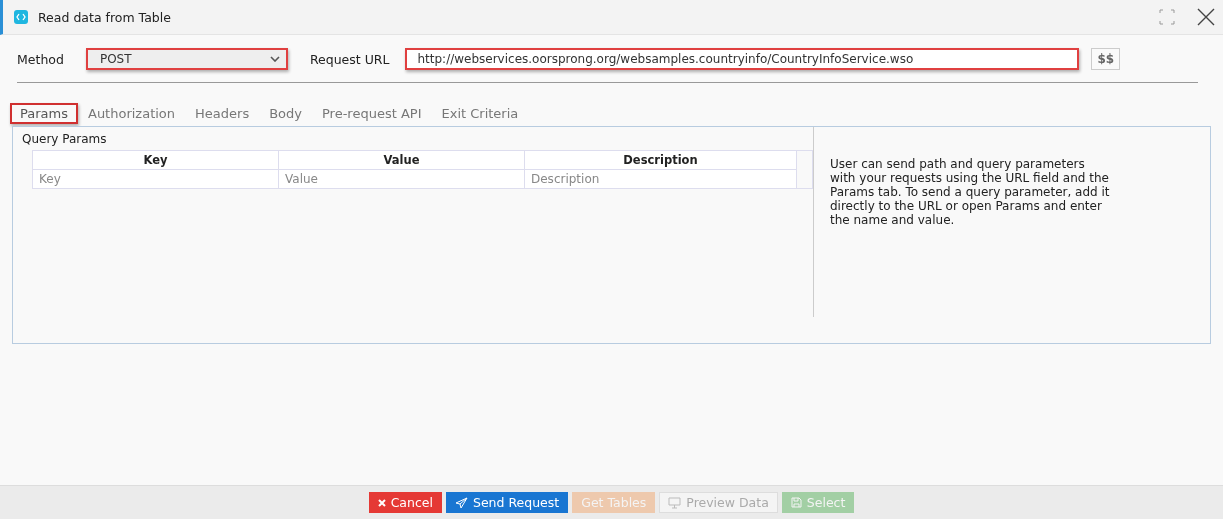 This screenshot has height=519, width=1223. Describe the element at coordinates (970, 192) in the screenshot. I see `help-text: User can send path and query parameters with your requests using the URL field and the Params tab. To send a query parameter, add it directly to the URL or open Params and enter the name and value.` at that location.